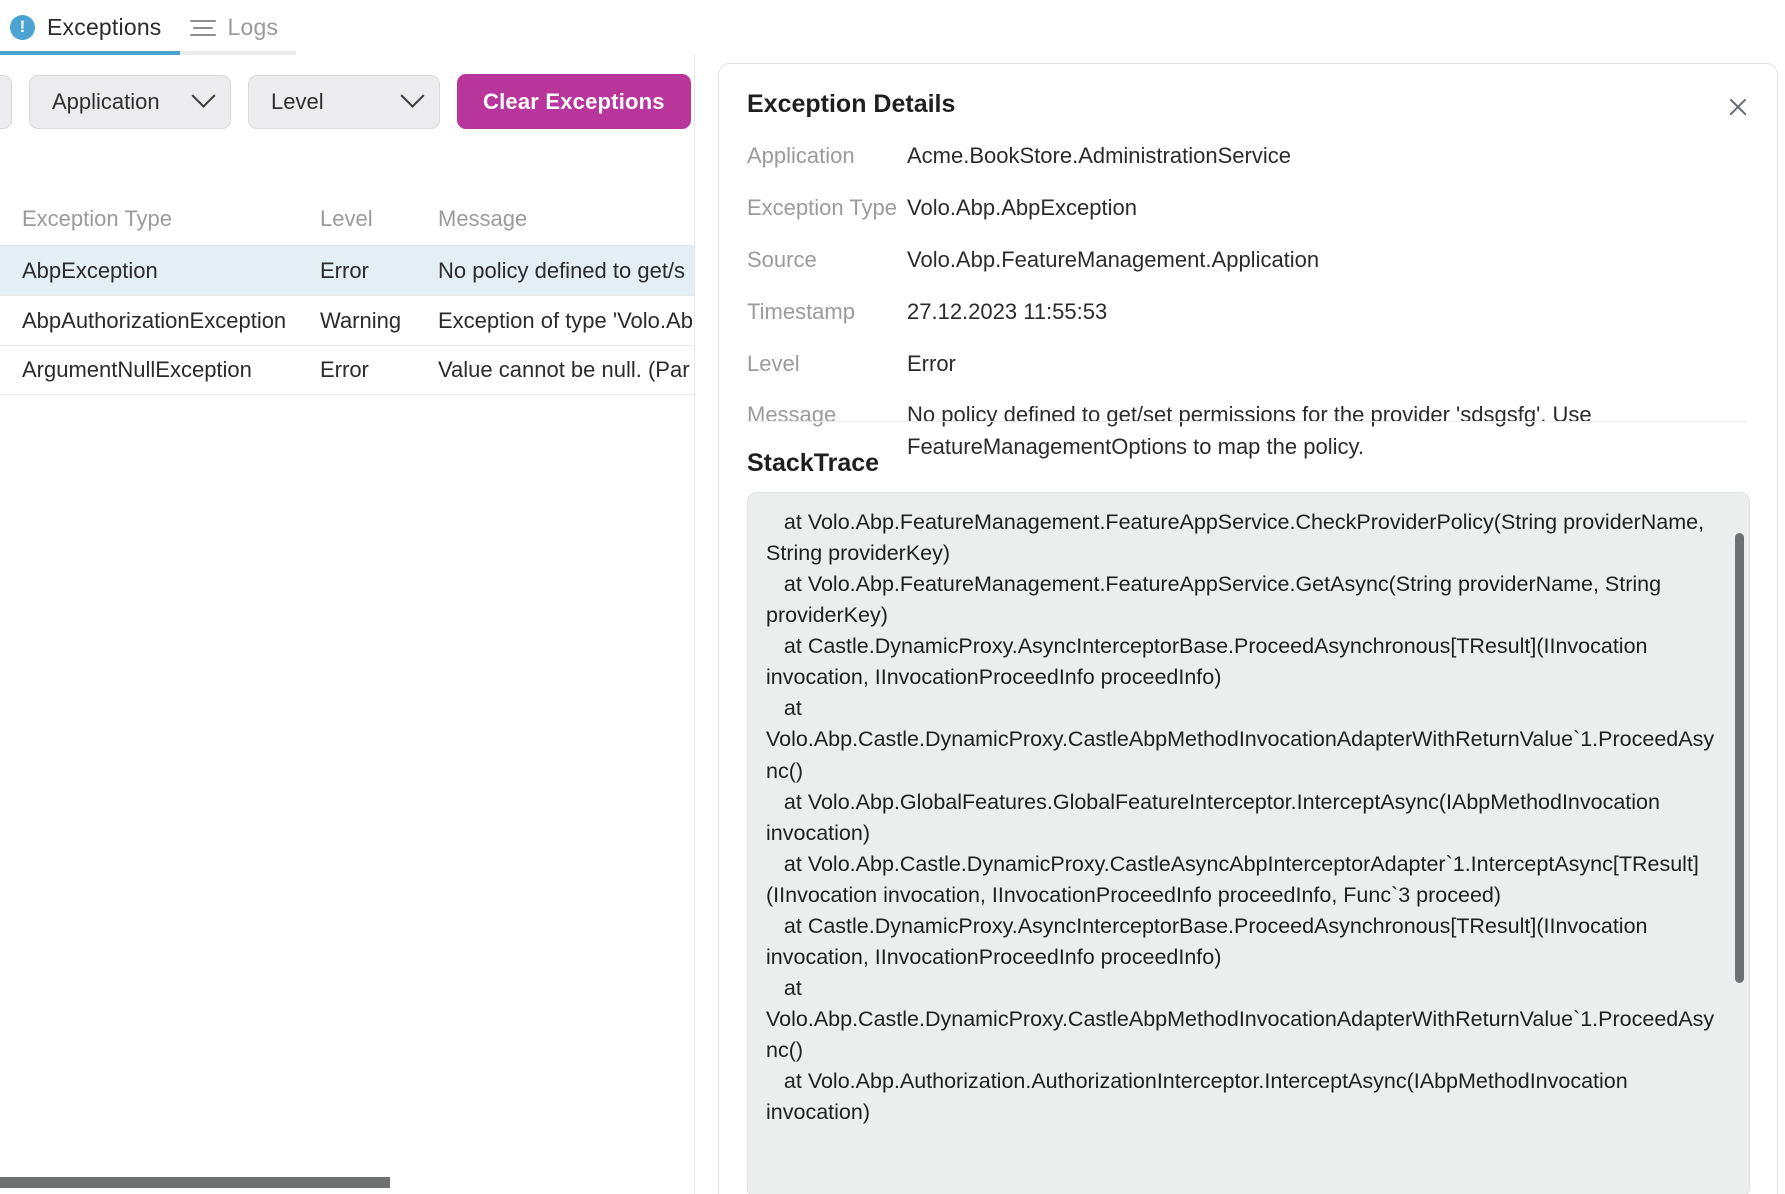  I want to click on tab-exceptions: ! Exceptions, so click(90, 27).